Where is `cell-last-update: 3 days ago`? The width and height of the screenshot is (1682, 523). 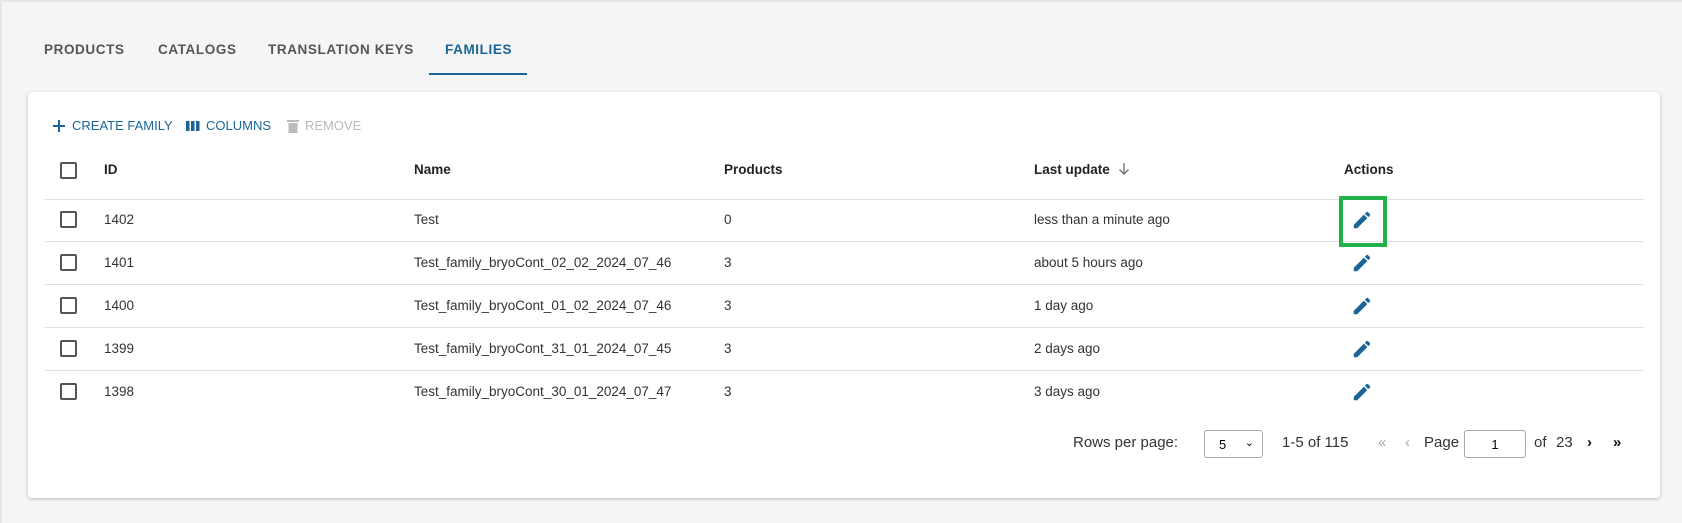
cell-last-update: 3 days ago is located at coordinates (1067, 391).